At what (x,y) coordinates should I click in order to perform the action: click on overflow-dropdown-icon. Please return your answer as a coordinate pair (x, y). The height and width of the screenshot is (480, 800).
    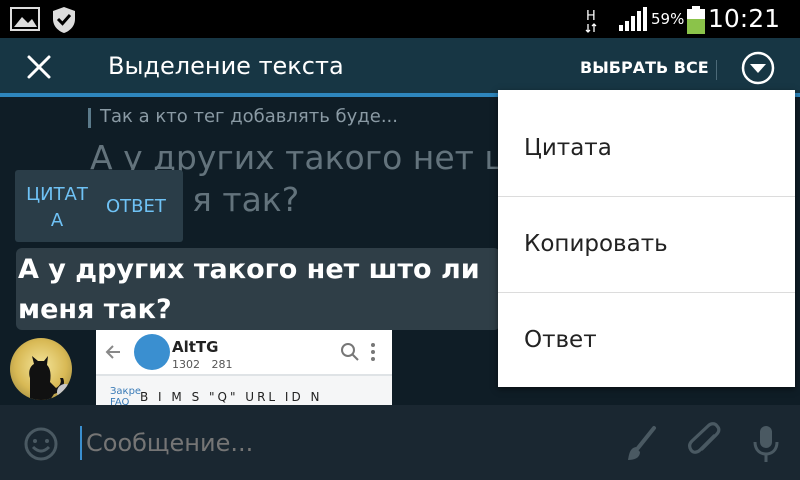
    Looking at the image, I should click on (758, 68).